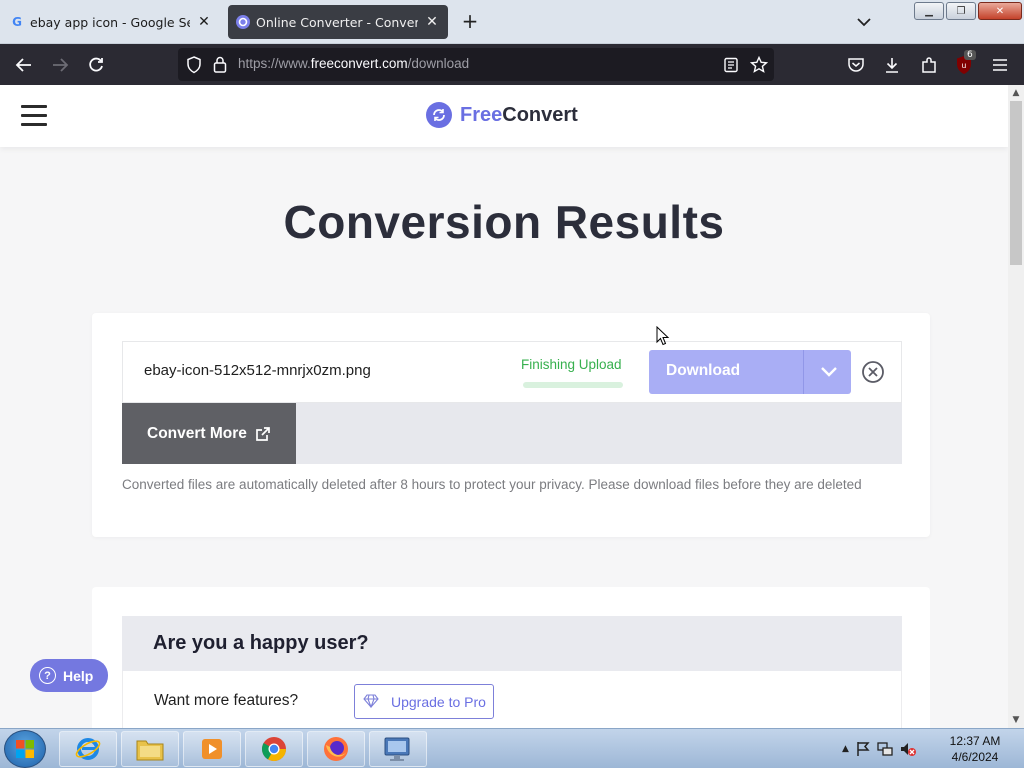 This screenshot has height=768, width=1024. What do you see at coordinates (970, 55) in the screenshot?
I see `extension-badge: 6` at bounding box center [970, 55].